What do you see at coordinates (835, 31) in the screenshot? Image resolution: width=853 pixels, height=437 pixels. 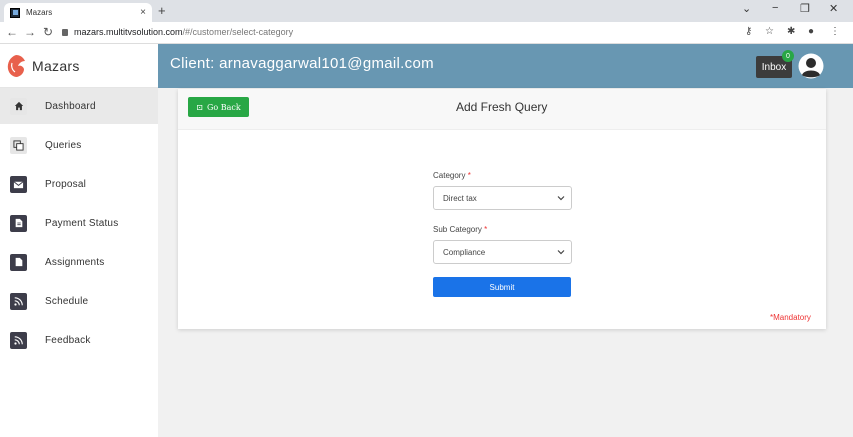 I see `menu-dots-icon: ⋮` at bounding box center [835, 31].